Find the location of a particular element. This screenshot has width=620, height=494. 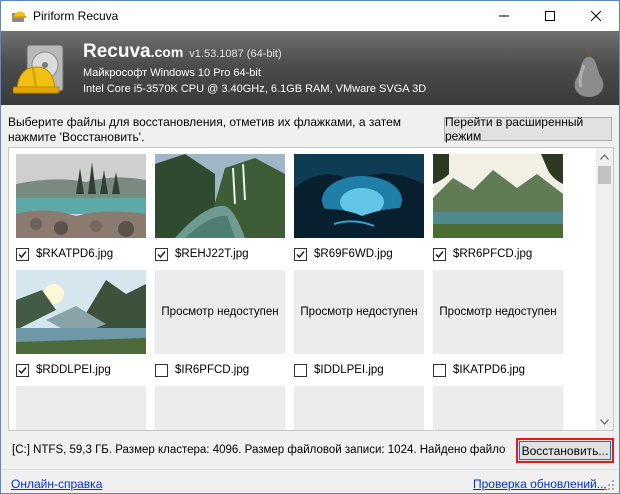

file-tile: Просмотр недоступен $IKATPD6.jpg is located at coordinates (498, 323).